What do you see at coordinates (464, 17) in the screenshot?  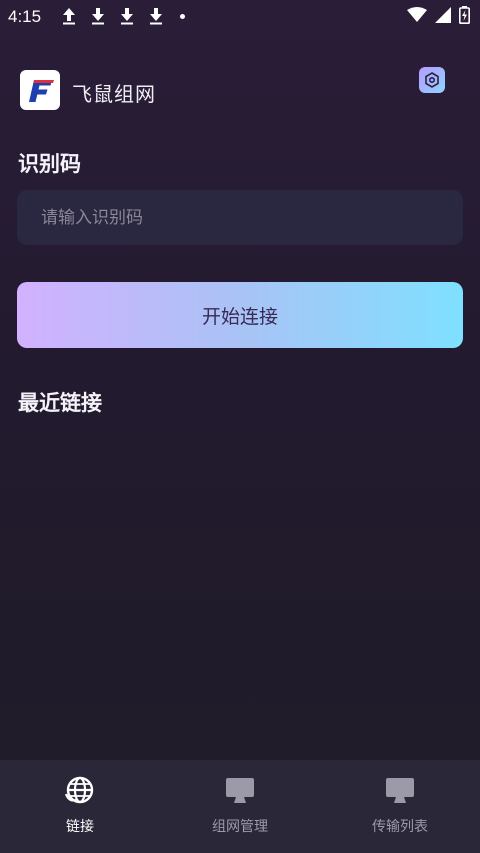 I see `battery-icon` at bounding box center [464, 17].